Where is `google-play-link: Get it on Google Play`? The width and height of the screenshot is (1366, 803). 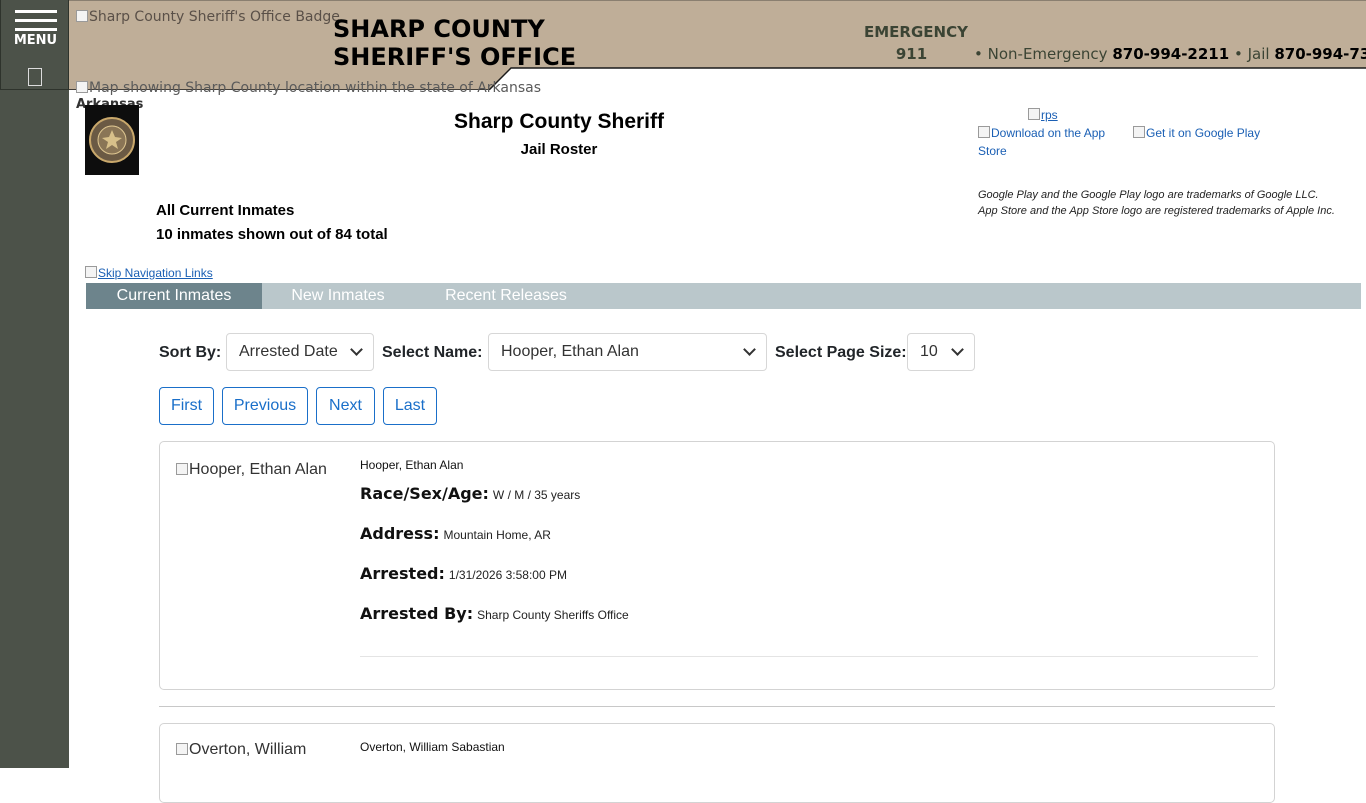 google-play-link: Get it on Google Play is located at coordinates (1196, 133).